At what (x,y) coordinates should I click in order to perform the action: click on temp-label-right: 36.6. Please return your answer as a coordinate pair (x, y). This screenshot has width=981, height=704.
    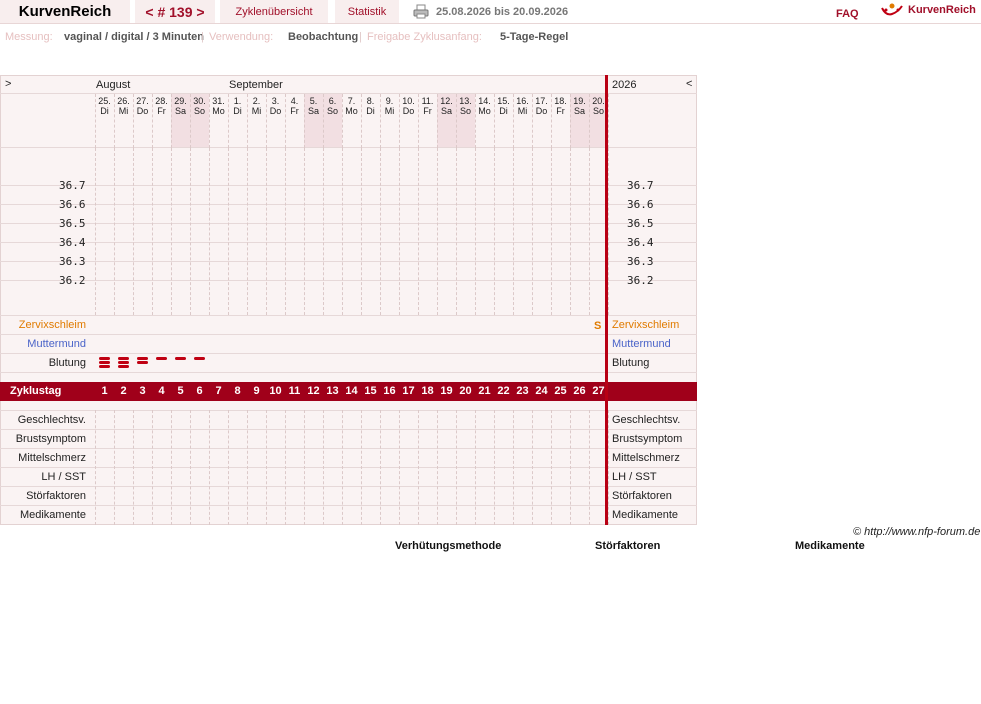
    Looking at the image, I should click on (640, 204).